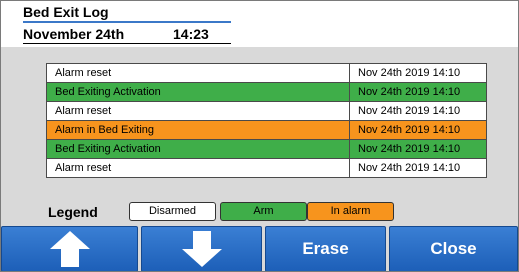  I want to click on log-row: Alarm in Bed Exiting Nov 24th 2019 14:10, so click(266, 130).